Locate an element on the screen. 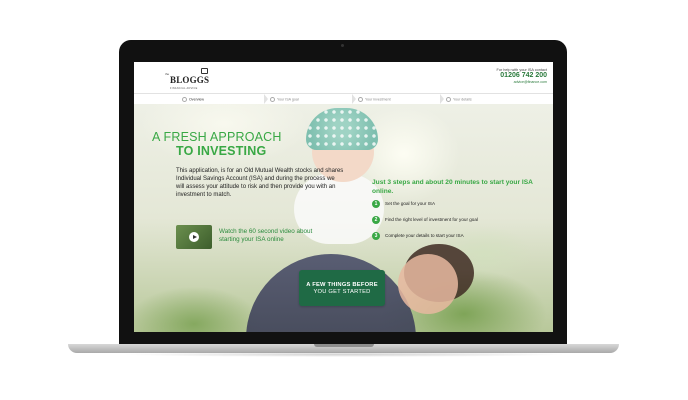 This screenshot has height=400, width=688. logo-prefix: the is located at coordinates (167, 74).